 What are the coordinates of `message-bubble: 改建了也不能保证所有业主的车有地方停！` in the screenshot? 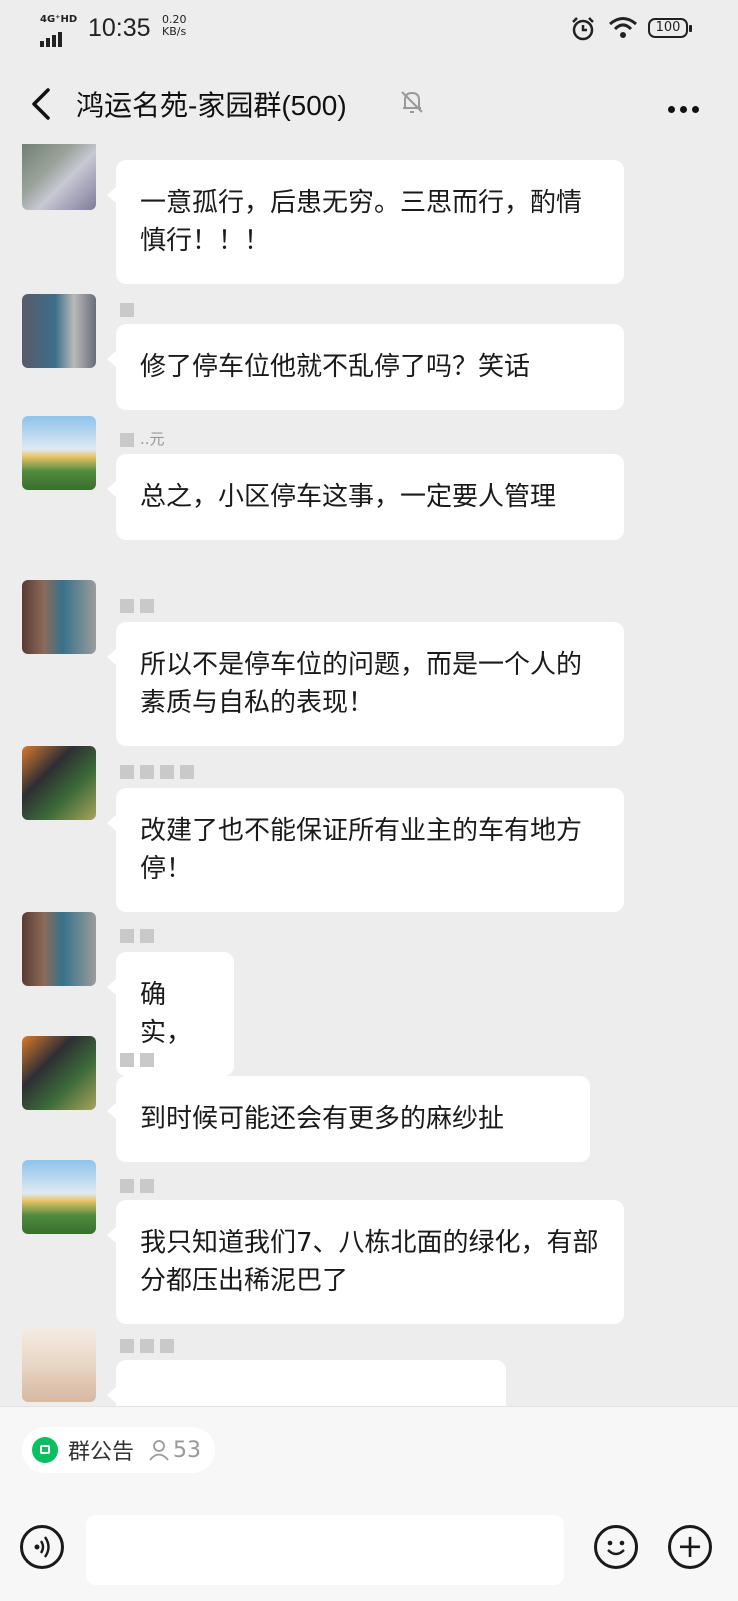 It's located at (365, 850).